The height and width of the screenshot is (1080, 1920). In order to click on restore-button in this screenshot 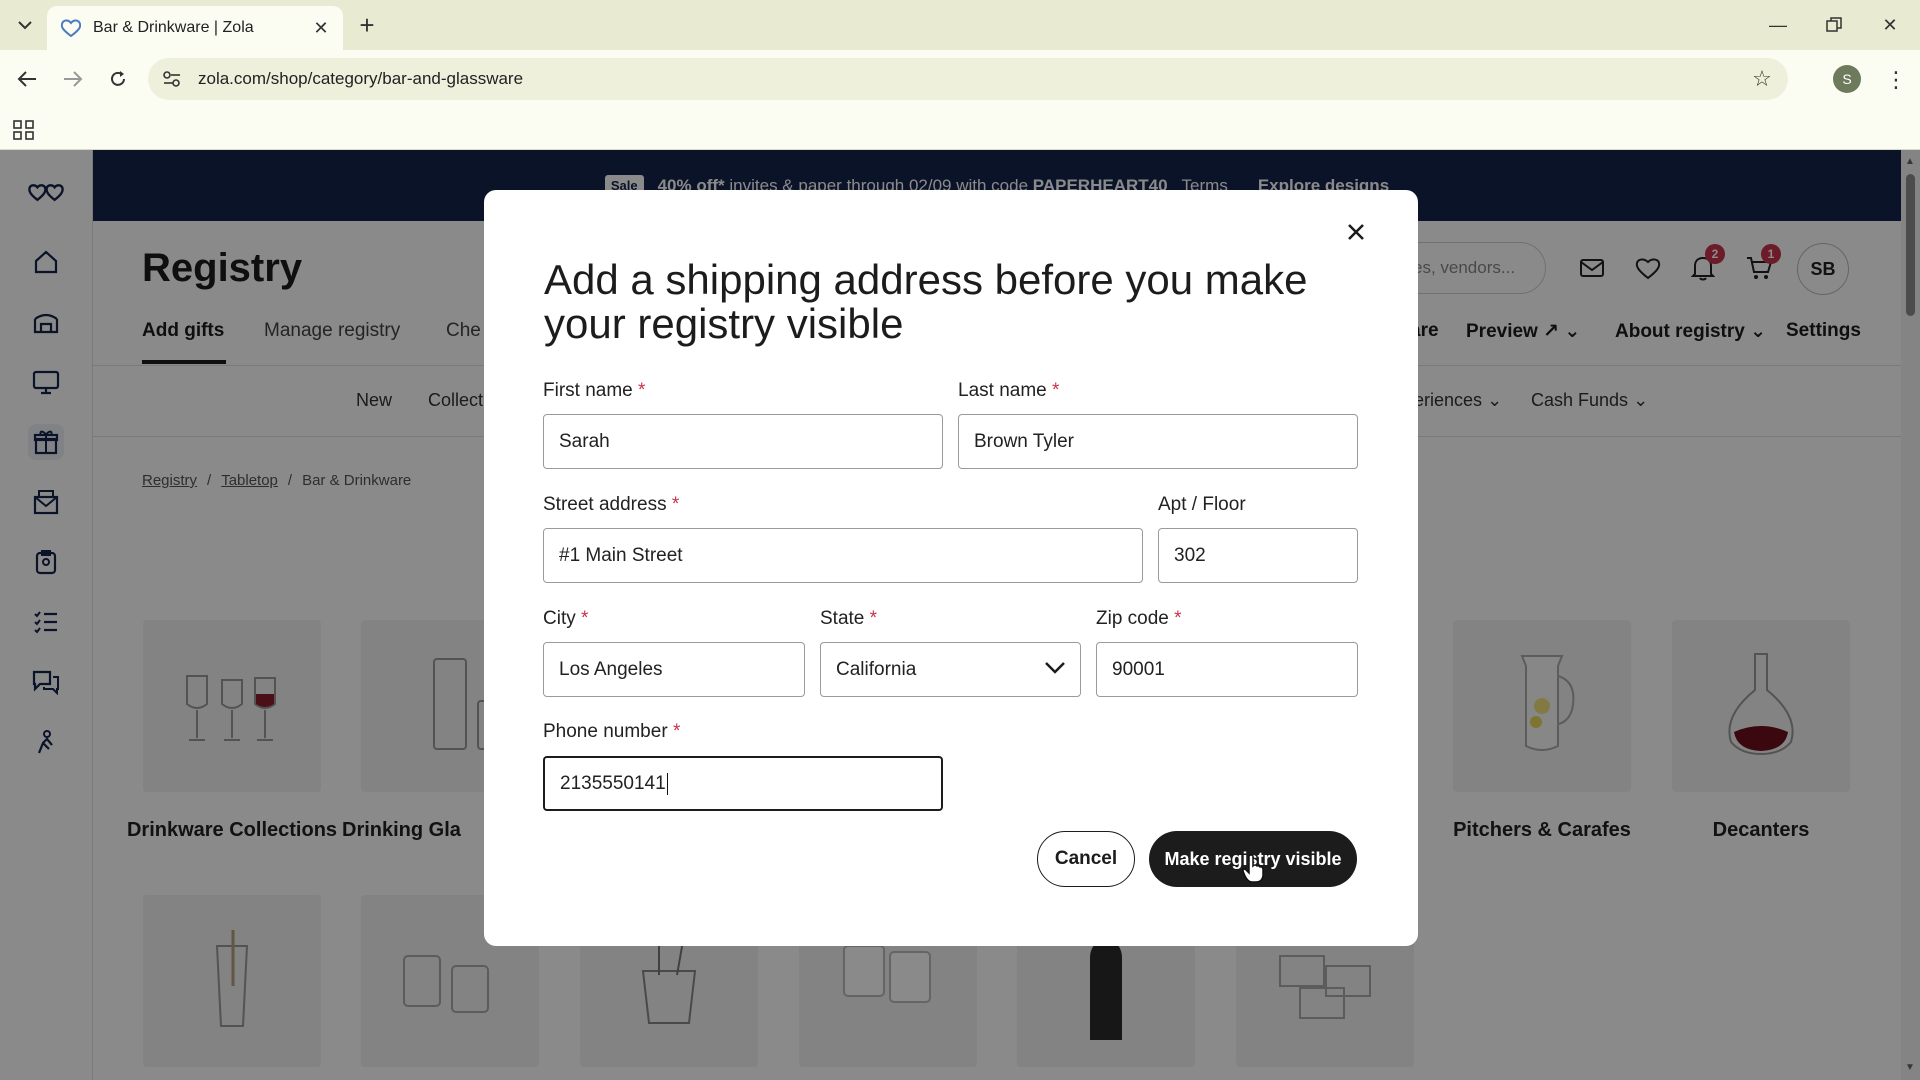, I will do `click(1834, 25)`.